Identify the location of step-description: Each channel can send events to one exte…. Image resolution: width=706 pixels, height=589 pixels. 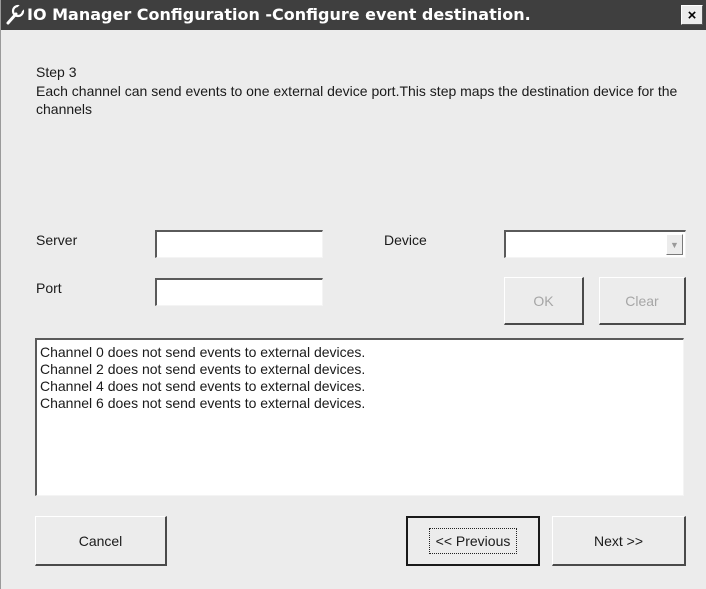
(357, 100).